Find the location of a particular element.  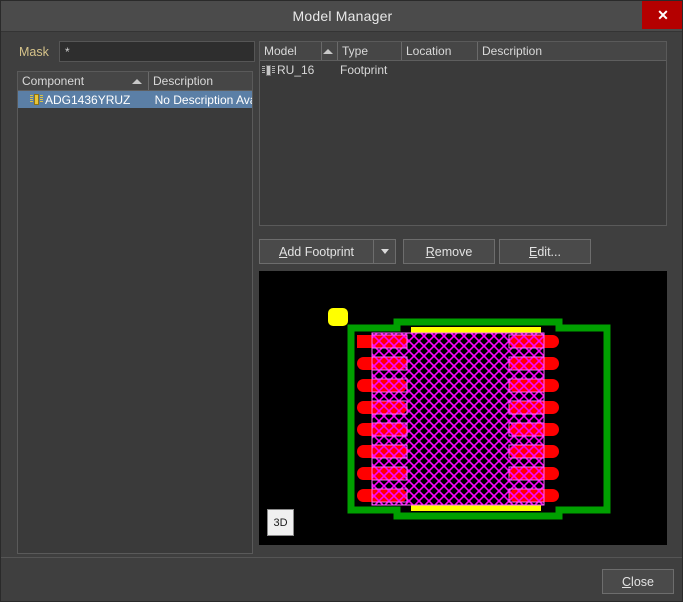

column-header-location: Location is located at coordinates (440, 51).